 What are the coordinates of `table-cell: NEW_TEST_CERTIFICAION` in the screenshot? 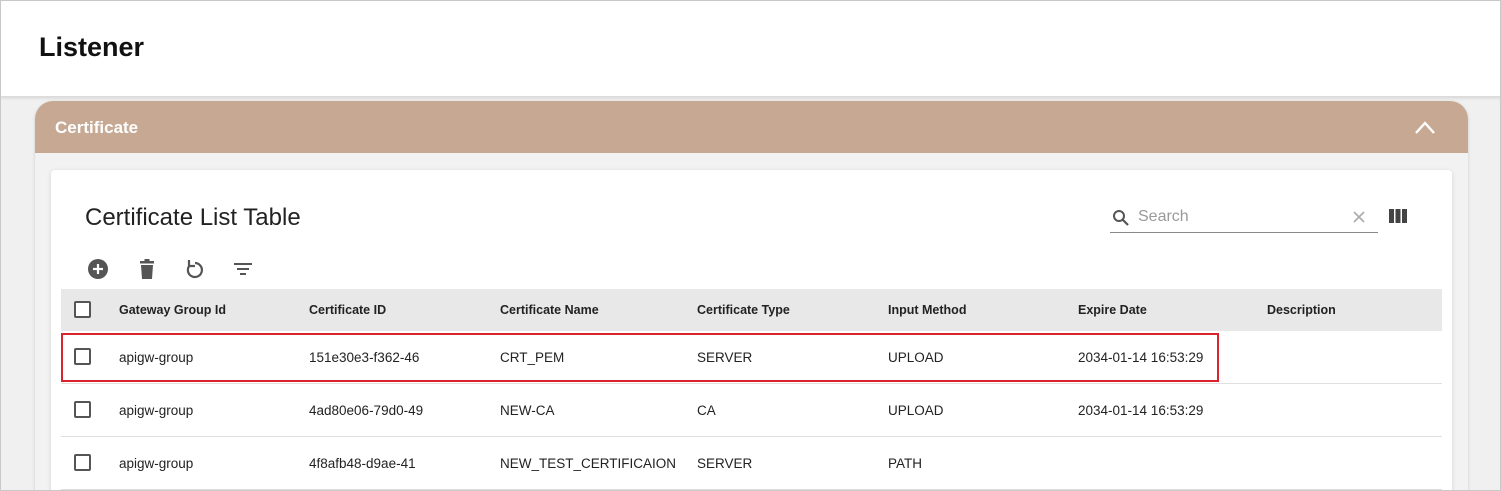 It's located at (588, 463).